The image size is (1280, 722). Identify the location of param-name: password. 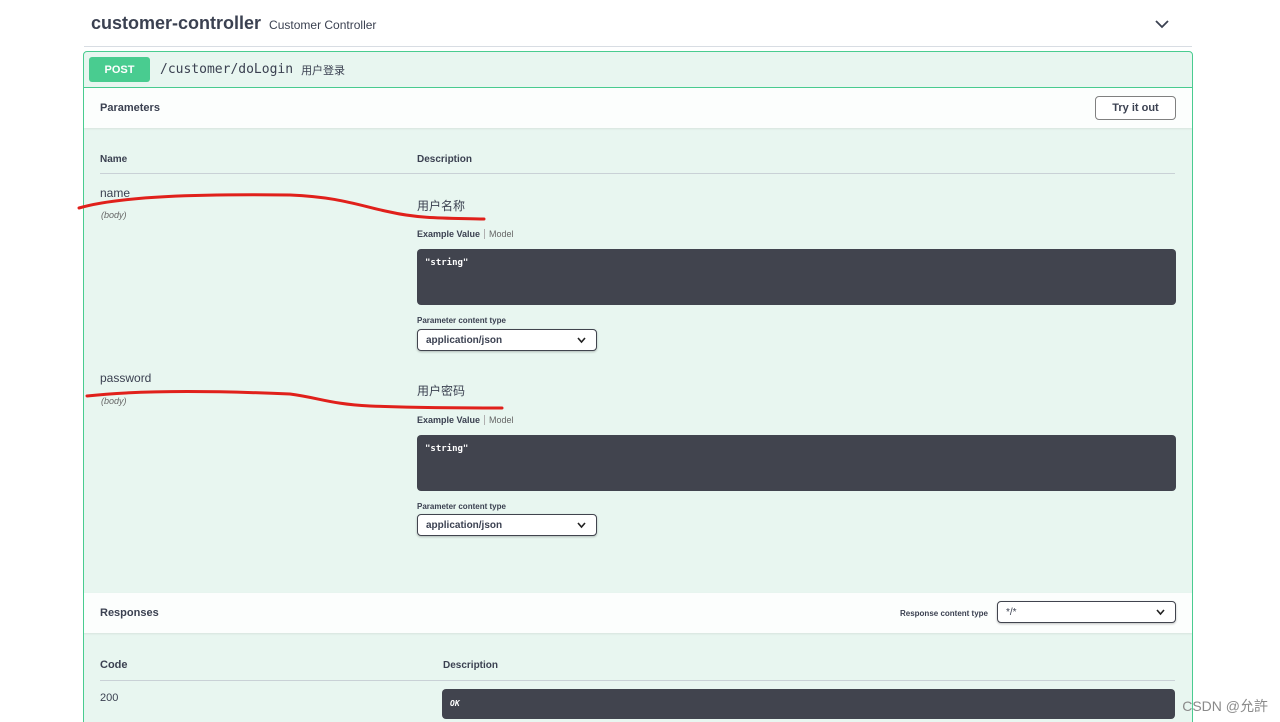
(126, 378).